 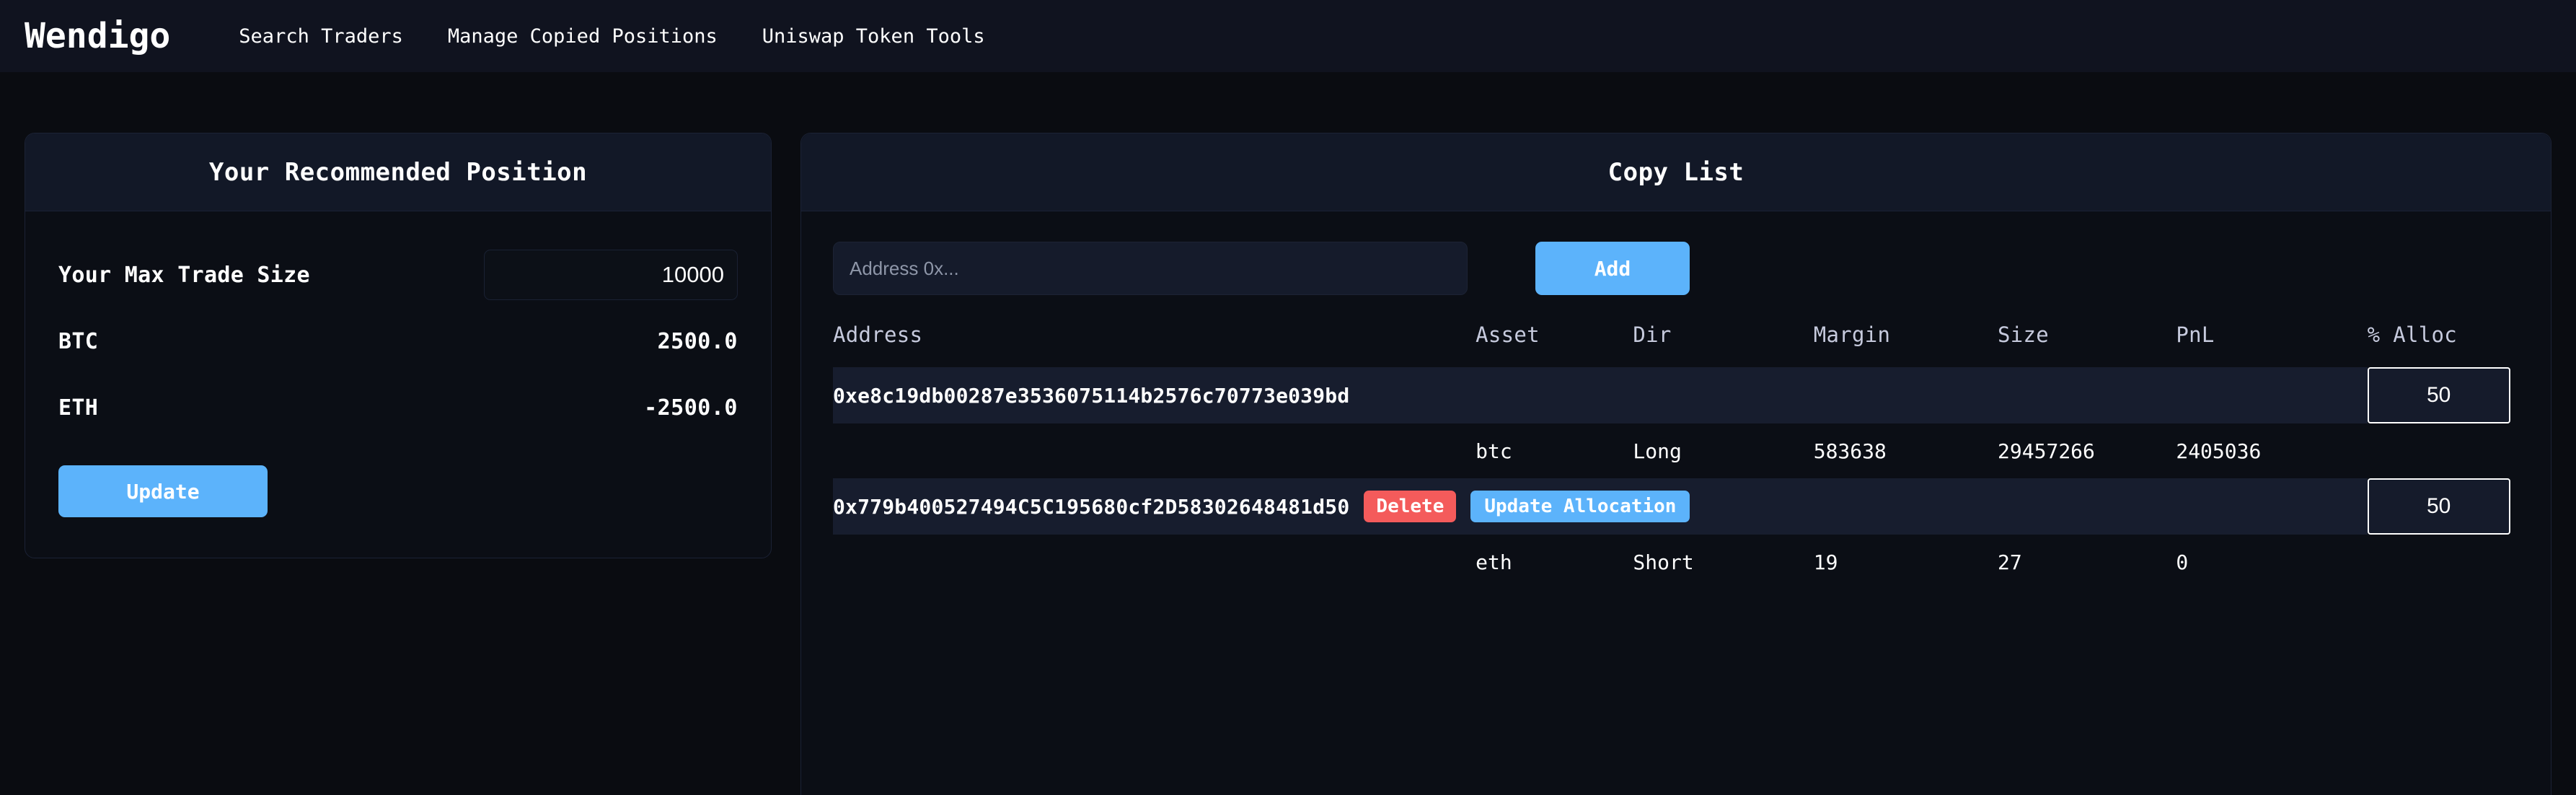 I want to click on th-dir: Dir, so click(x=1652, y=334).